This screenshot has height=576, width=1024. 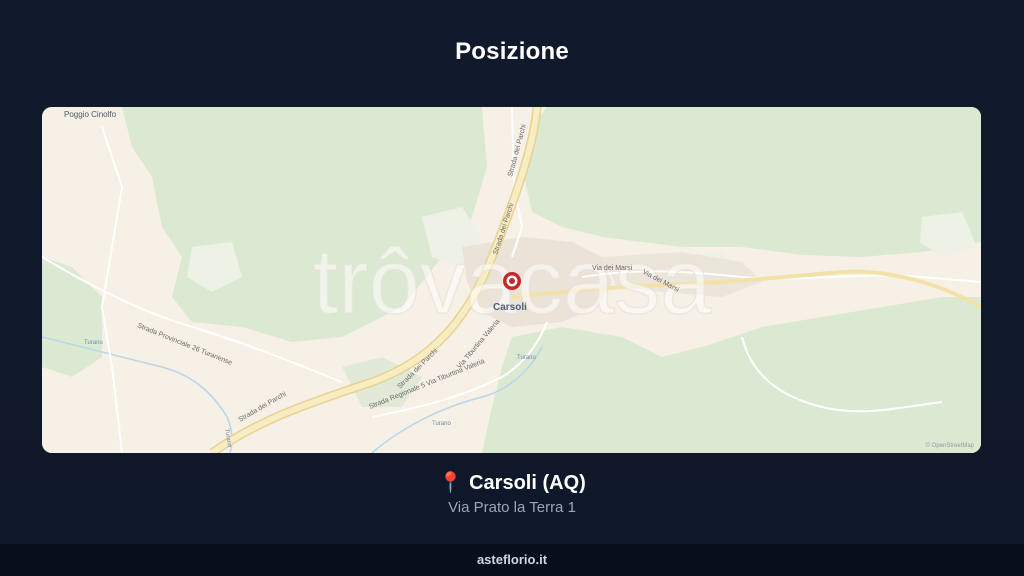 What do you see at coordinates (93, 343) in the screenshot?
I see `label-turano-1: Turano` at bounding box center [93, 343].